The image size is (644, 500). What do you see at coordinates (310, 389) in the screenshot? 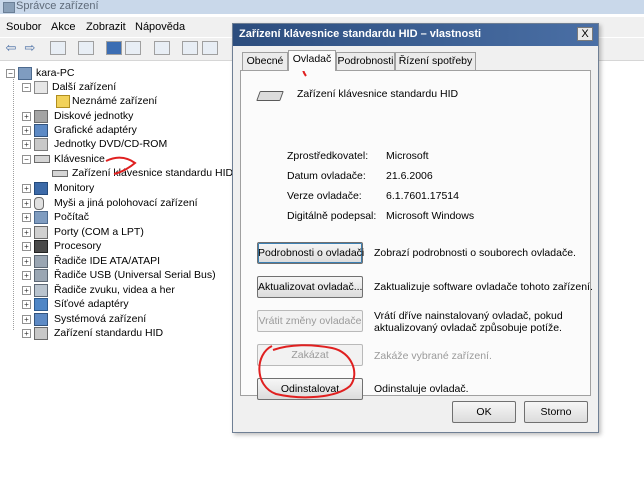
I see `uninstall-button: Odinstalovat` at bounding box center [310, 389].